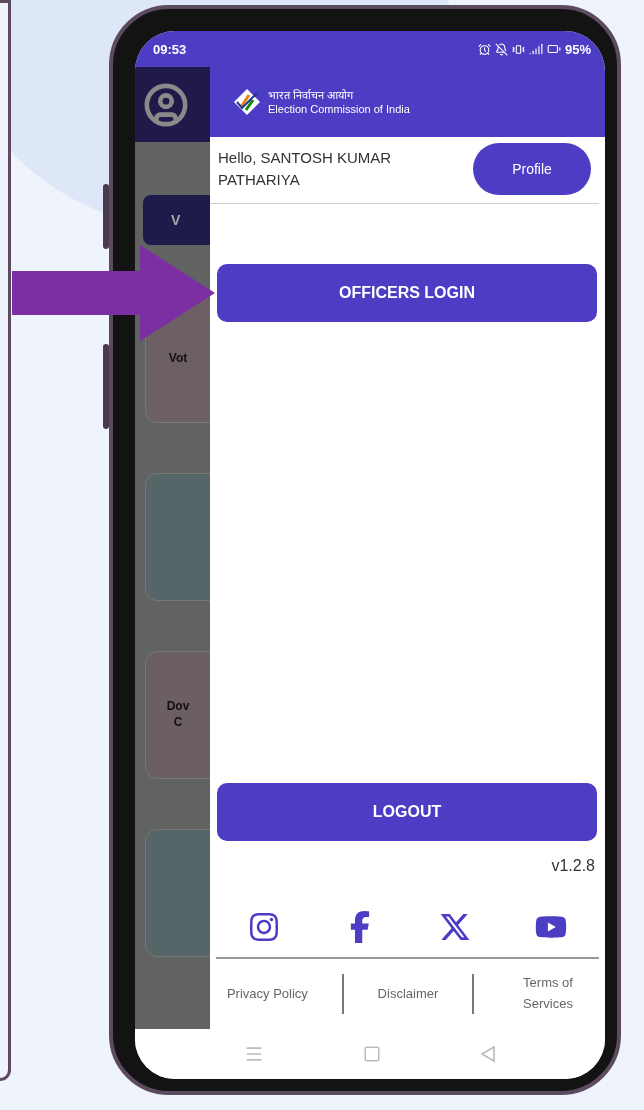  I want to click on org-name-hindi: भारत निर्वाचन आयोग, so click(311, 94).